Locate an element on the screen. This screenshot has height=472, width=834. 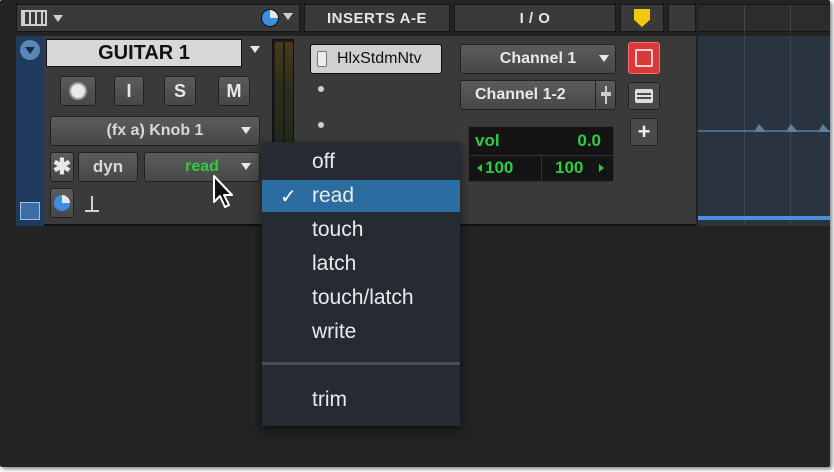
vol-label: vol is located at coordinates (487, 140).